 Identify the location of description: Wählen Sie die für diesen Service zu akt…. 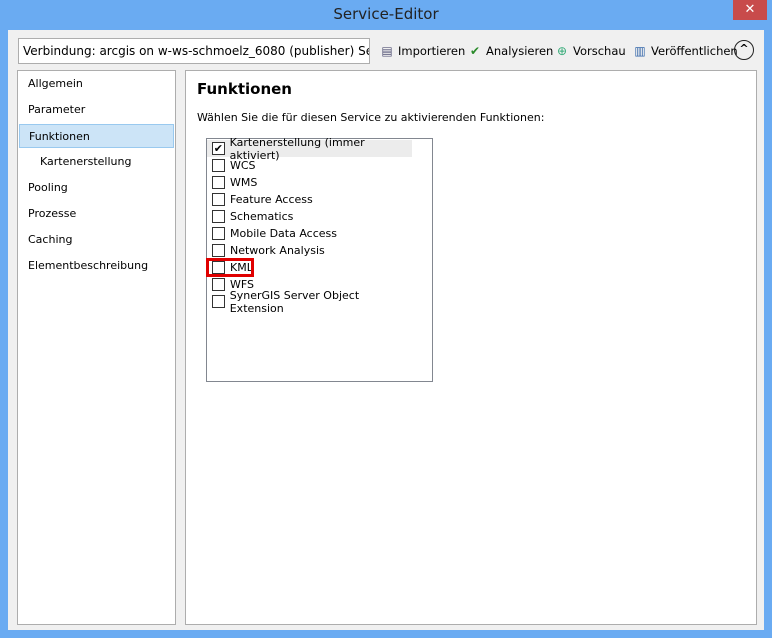
(371, 117).